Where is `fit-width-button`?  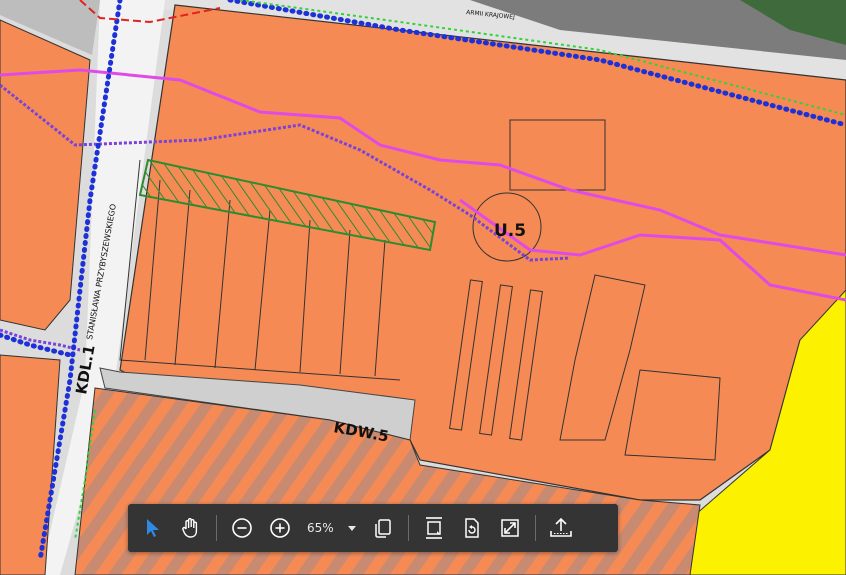 fit-width-button is located at coordinates (434, 528).